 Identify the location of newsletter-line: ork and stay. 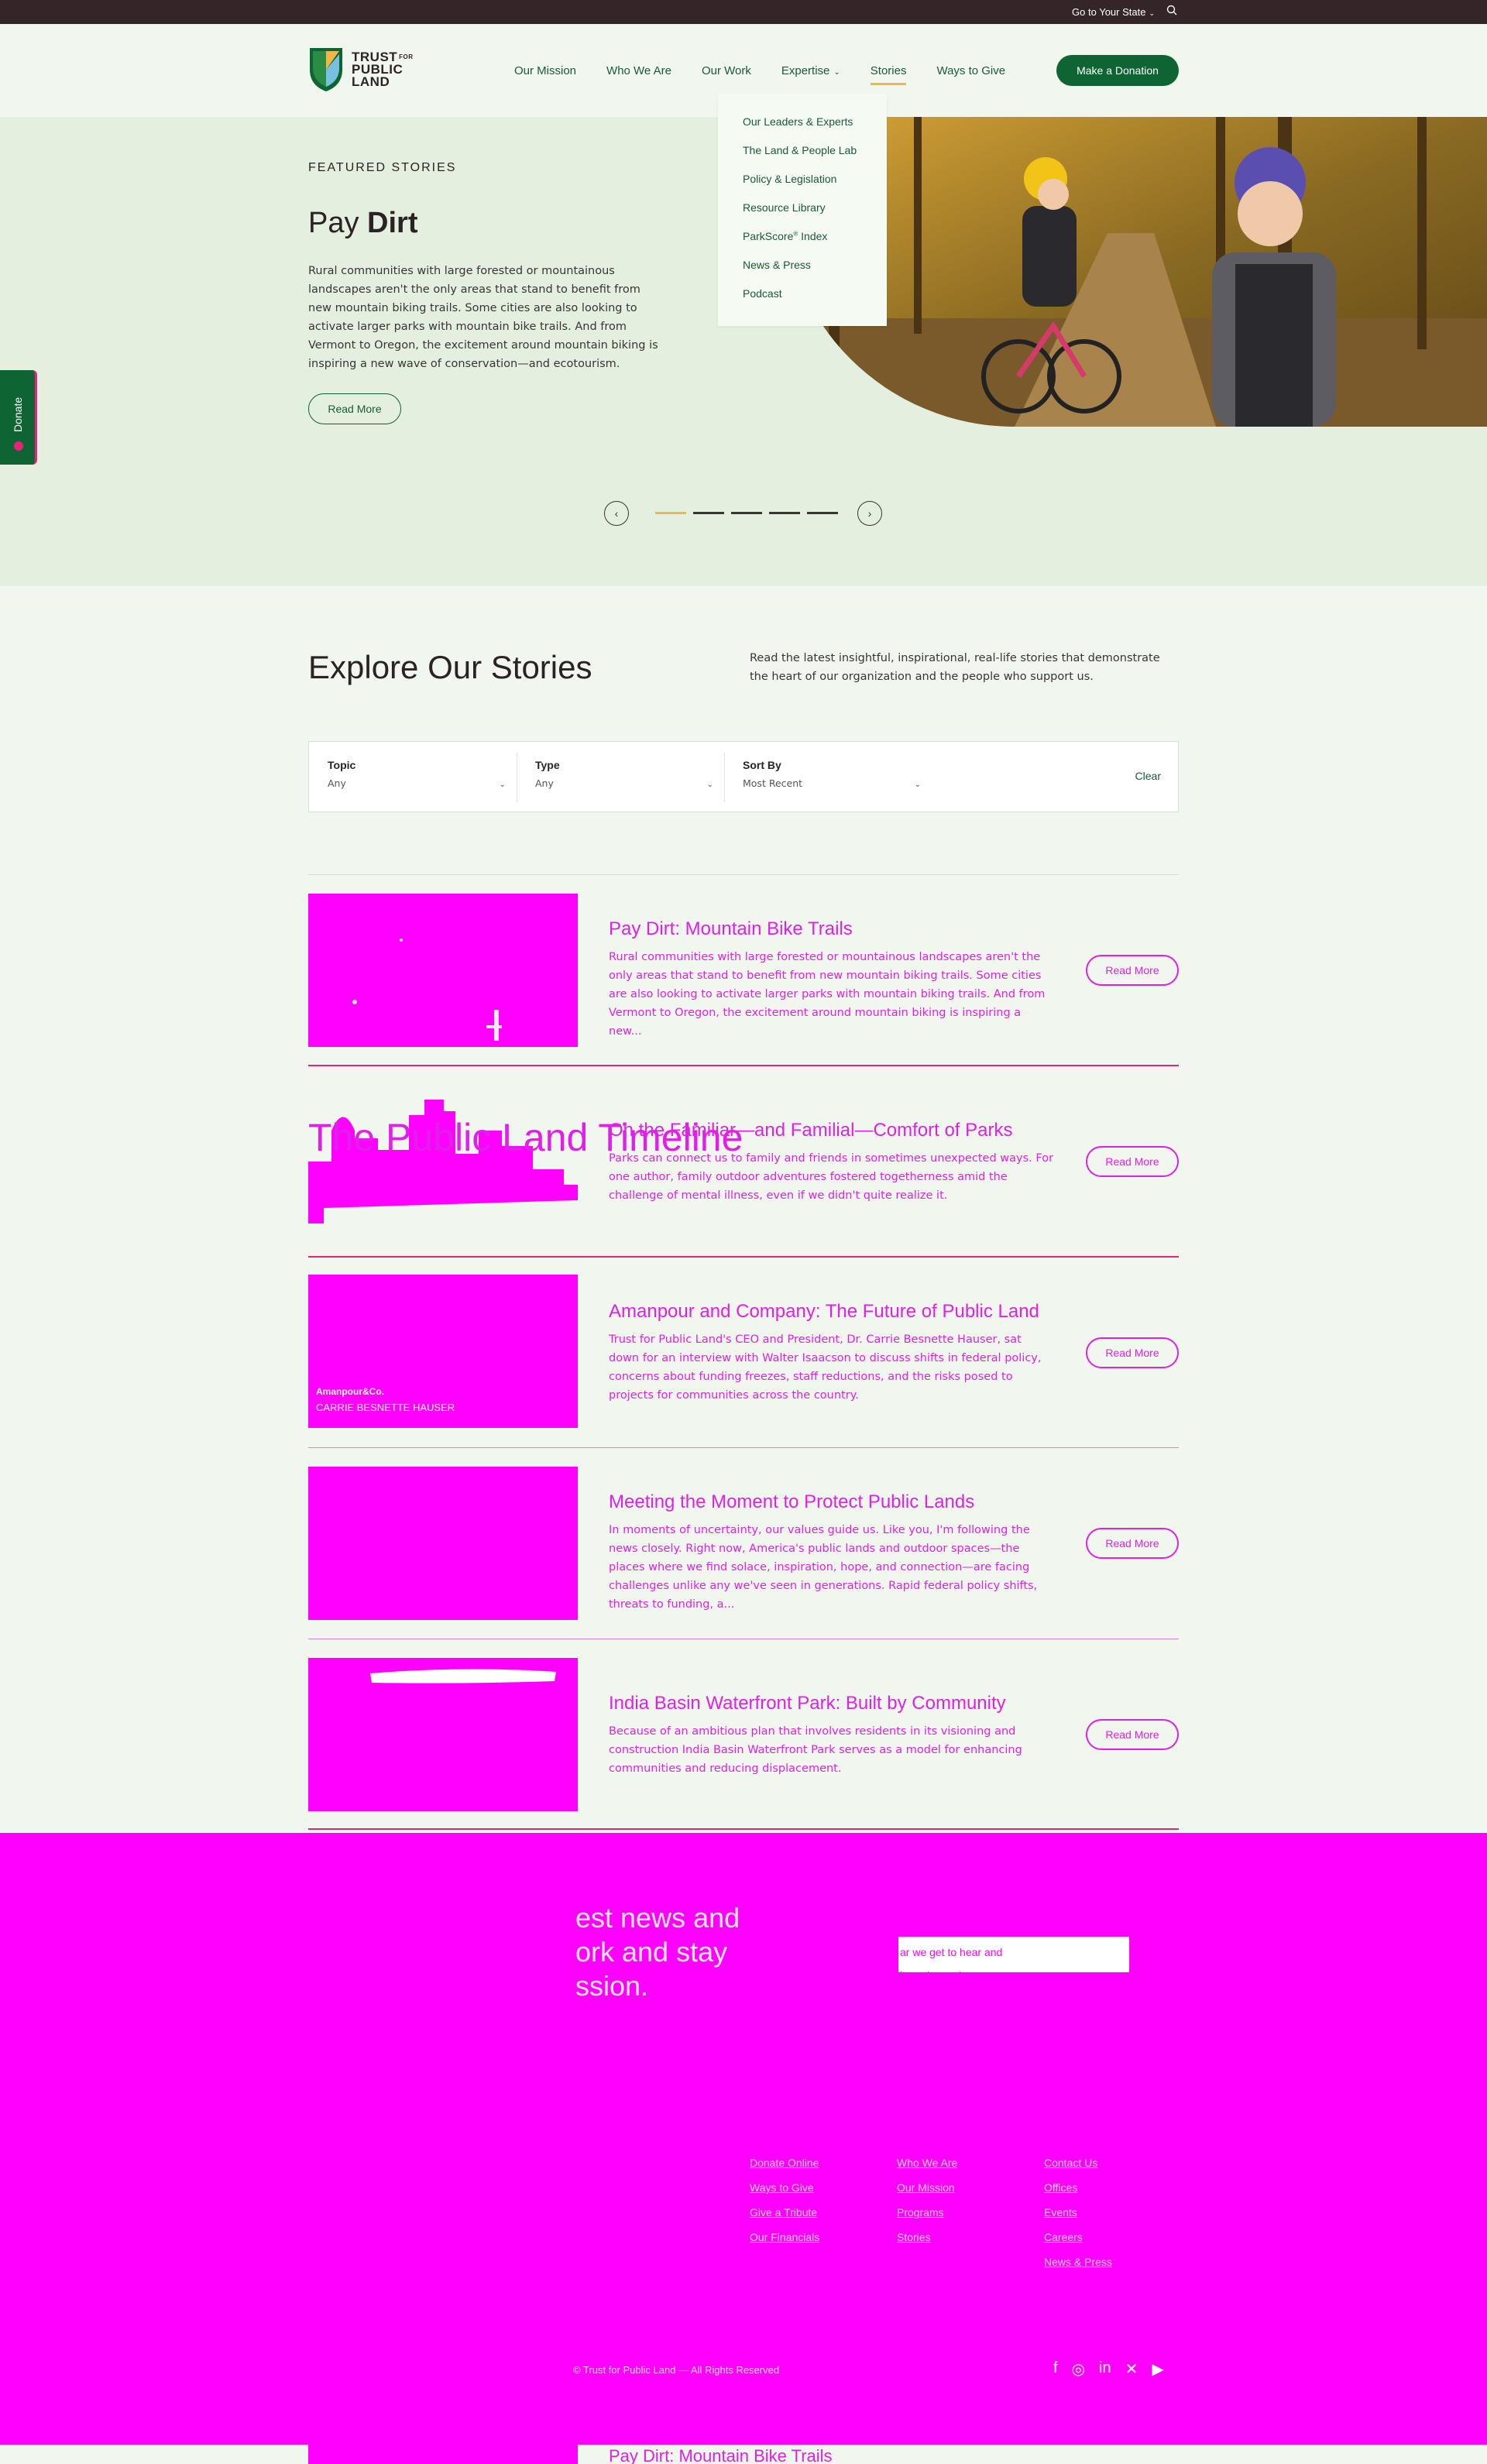
(651, 1952).